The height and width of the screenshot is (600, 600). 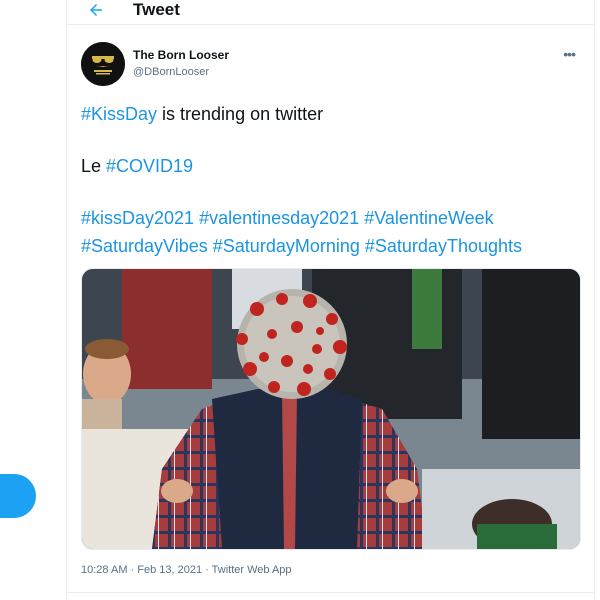 What do you see at coordinates (149, 166) in the screenshot?
I see `hashtag-link: #COVID19` at bounding box center [149, 166].